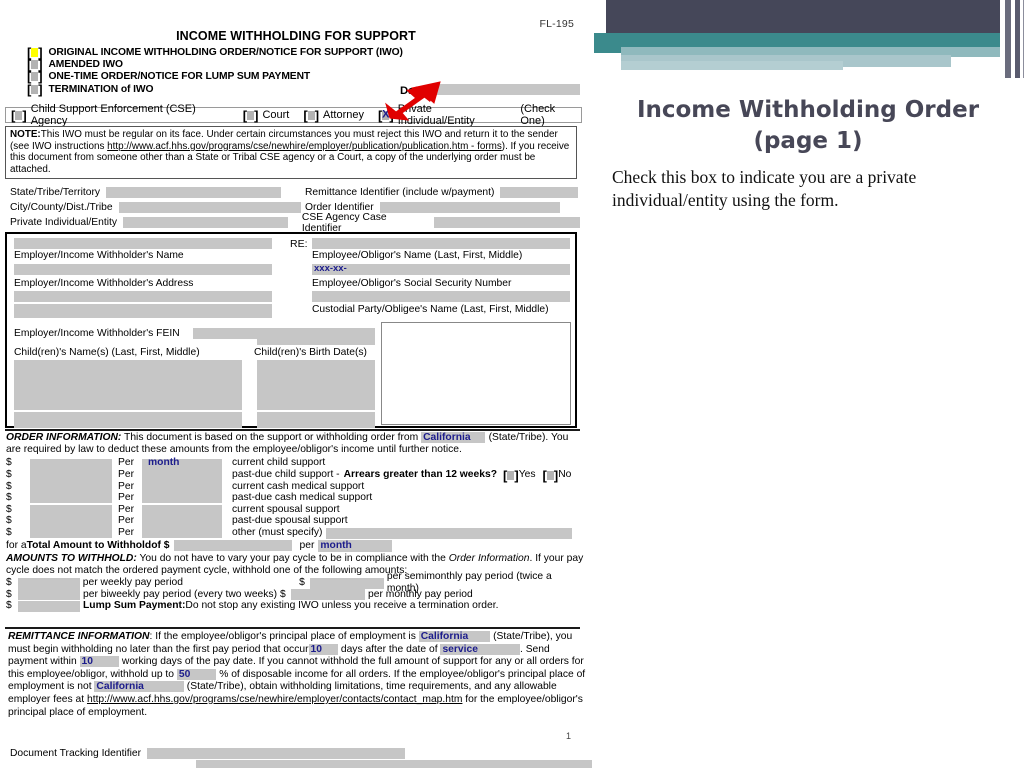 The width and height of the screenshot is (1024, 768). Describe the element at coordinates (447, 437) in the screenshot. I see `order-information-state: California` at that location.